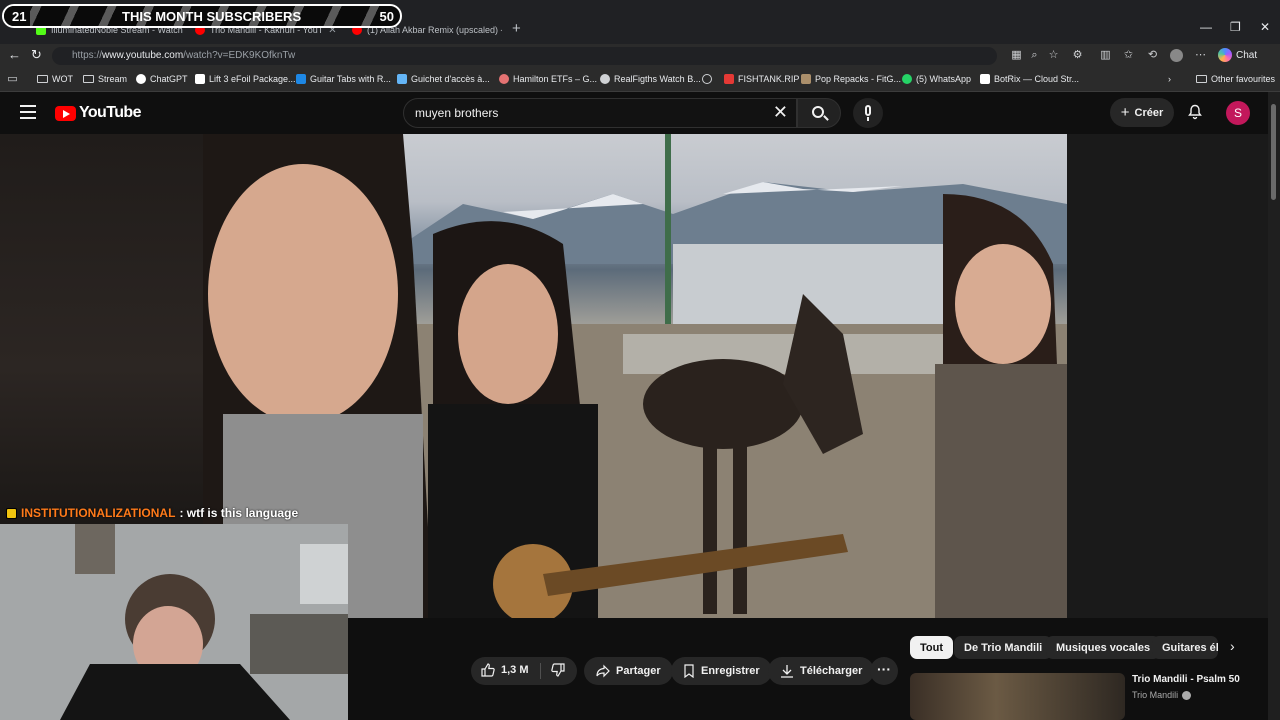 This screenshot has height=720, width=1280. What do you see at coordinates (515, 670) in the screenshot?
I see `like-count: 1,3 M` at bounding box center [515, 670].